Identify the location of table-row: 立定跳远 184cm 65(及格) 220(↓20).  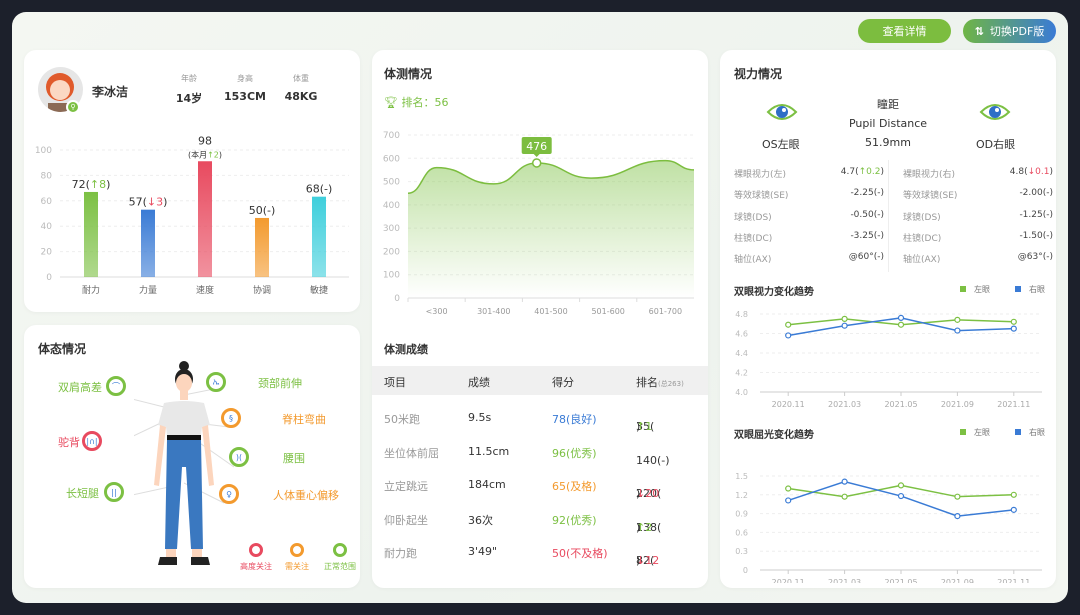
(540, 485).